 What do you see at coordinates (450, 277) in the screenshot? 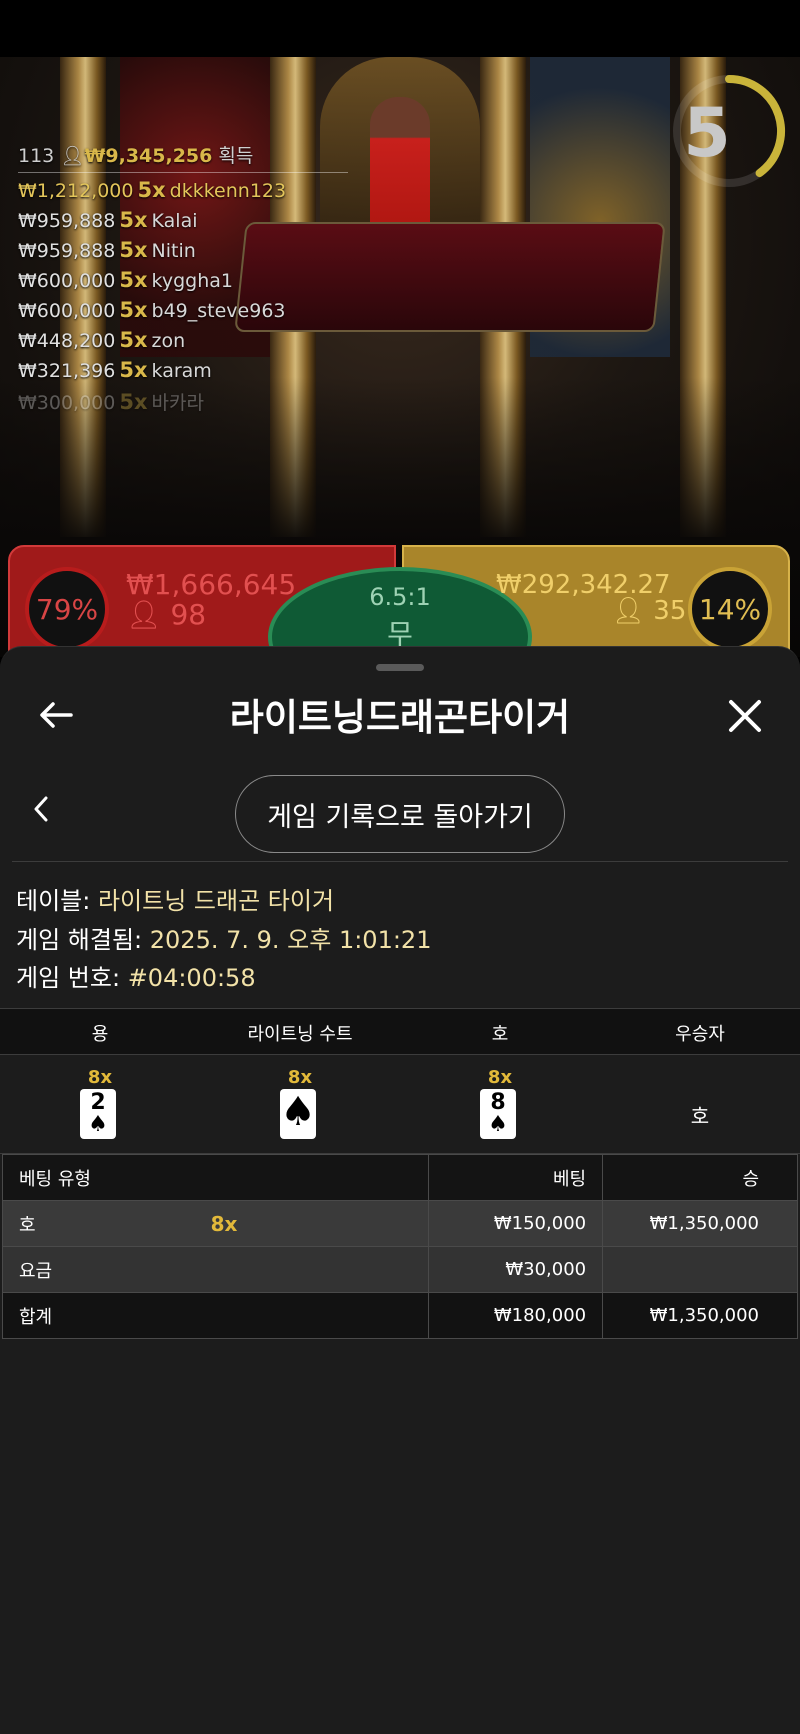
I see `dealer-table` at bounding box center [450, 277].